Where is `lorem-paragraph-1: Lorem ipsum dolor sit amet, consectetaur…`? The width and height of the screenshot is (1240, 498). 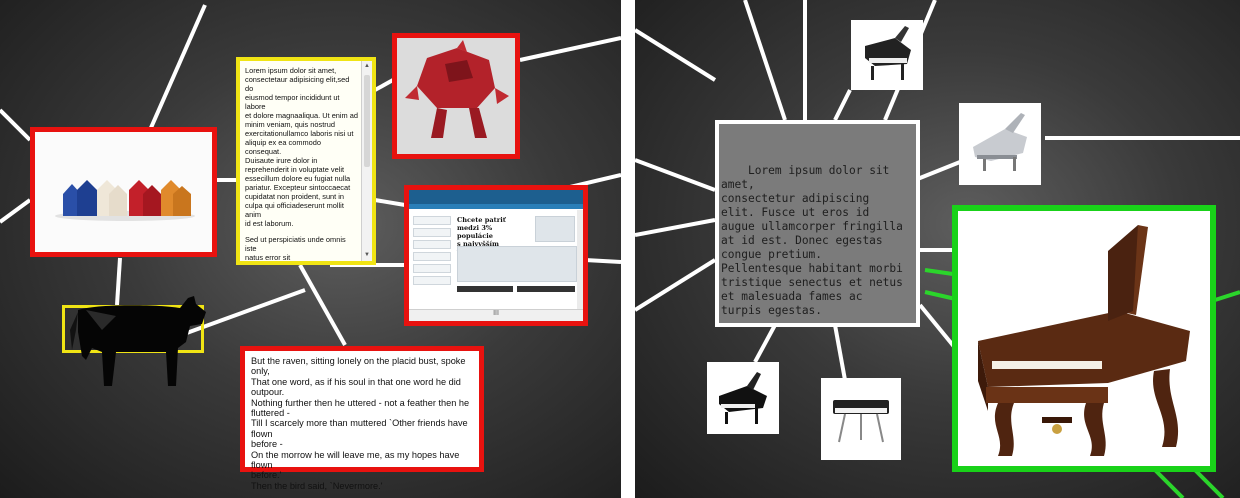 lorem-paragraph-1: Lorem ipsum dolor sit amet, consectetaur… is located at coordinates (301, 147).